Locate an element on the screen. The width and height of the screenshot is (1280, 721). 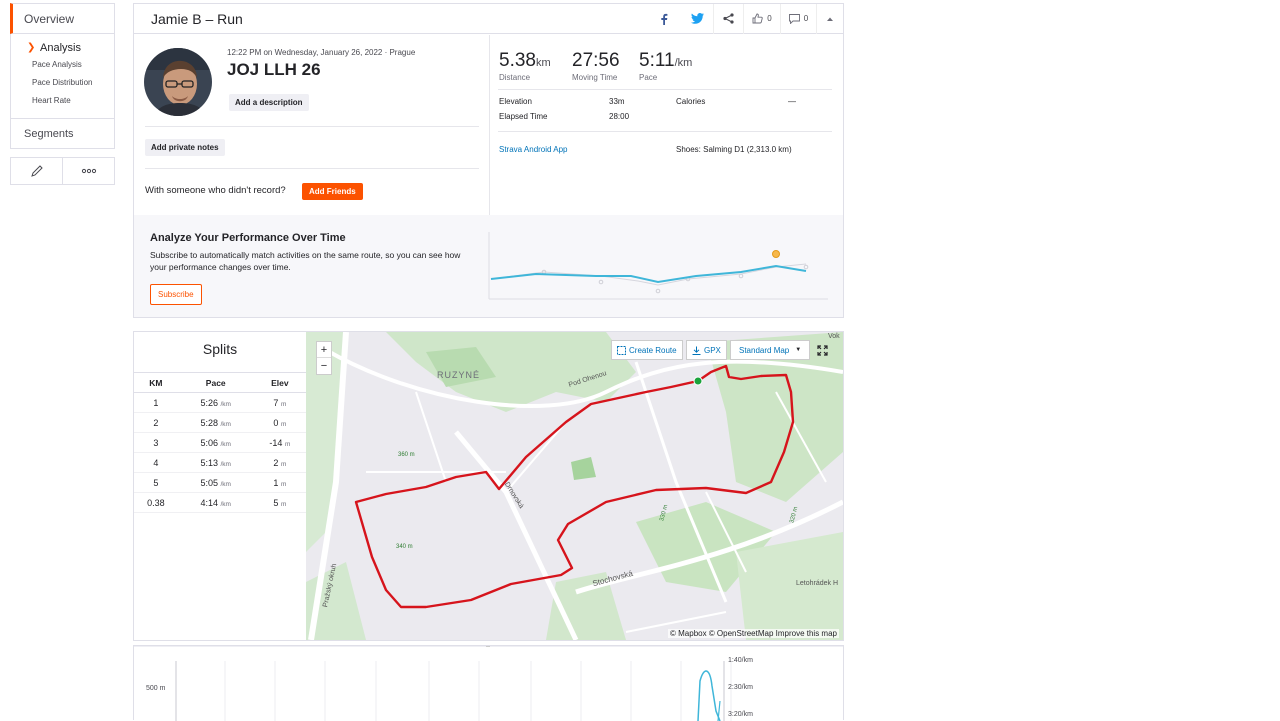
twitter-icon is located at coordinates (697, 18).